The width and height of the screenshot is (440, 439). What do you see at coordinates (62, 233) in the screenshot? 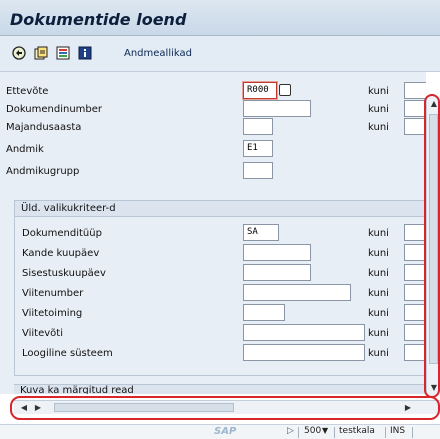
I see `doc-type-label: Dokumenditüüp` at bounding box center [62, 233].